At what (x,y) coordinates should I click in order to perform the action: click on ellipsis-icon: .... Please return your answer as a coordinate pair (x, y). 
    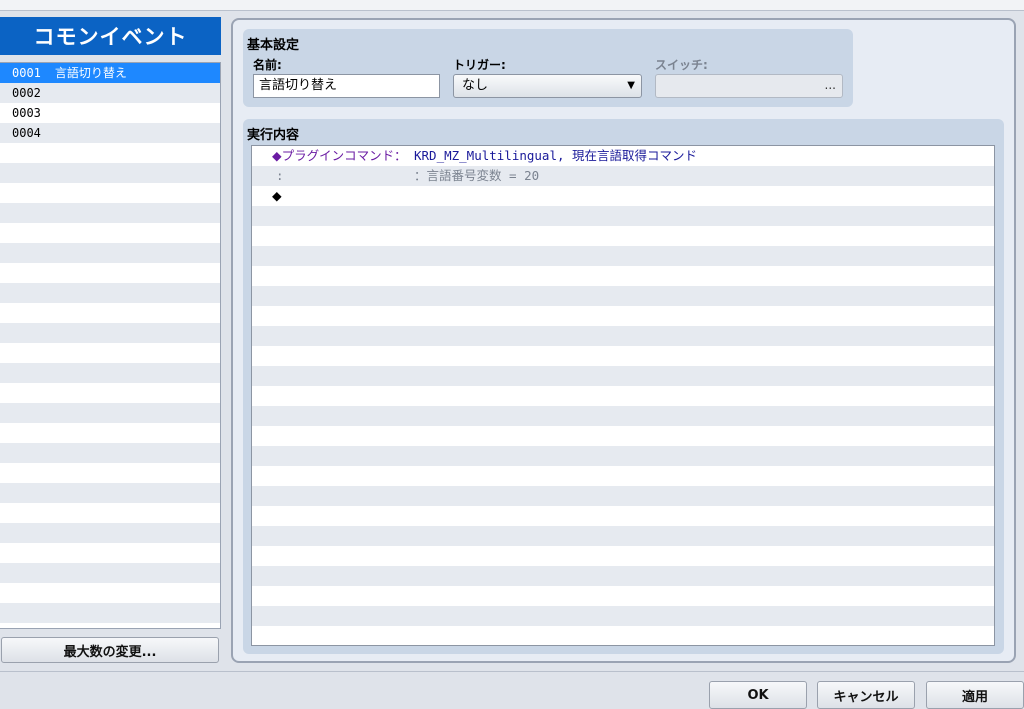
    Looking at the image, I should click on (830, 85).